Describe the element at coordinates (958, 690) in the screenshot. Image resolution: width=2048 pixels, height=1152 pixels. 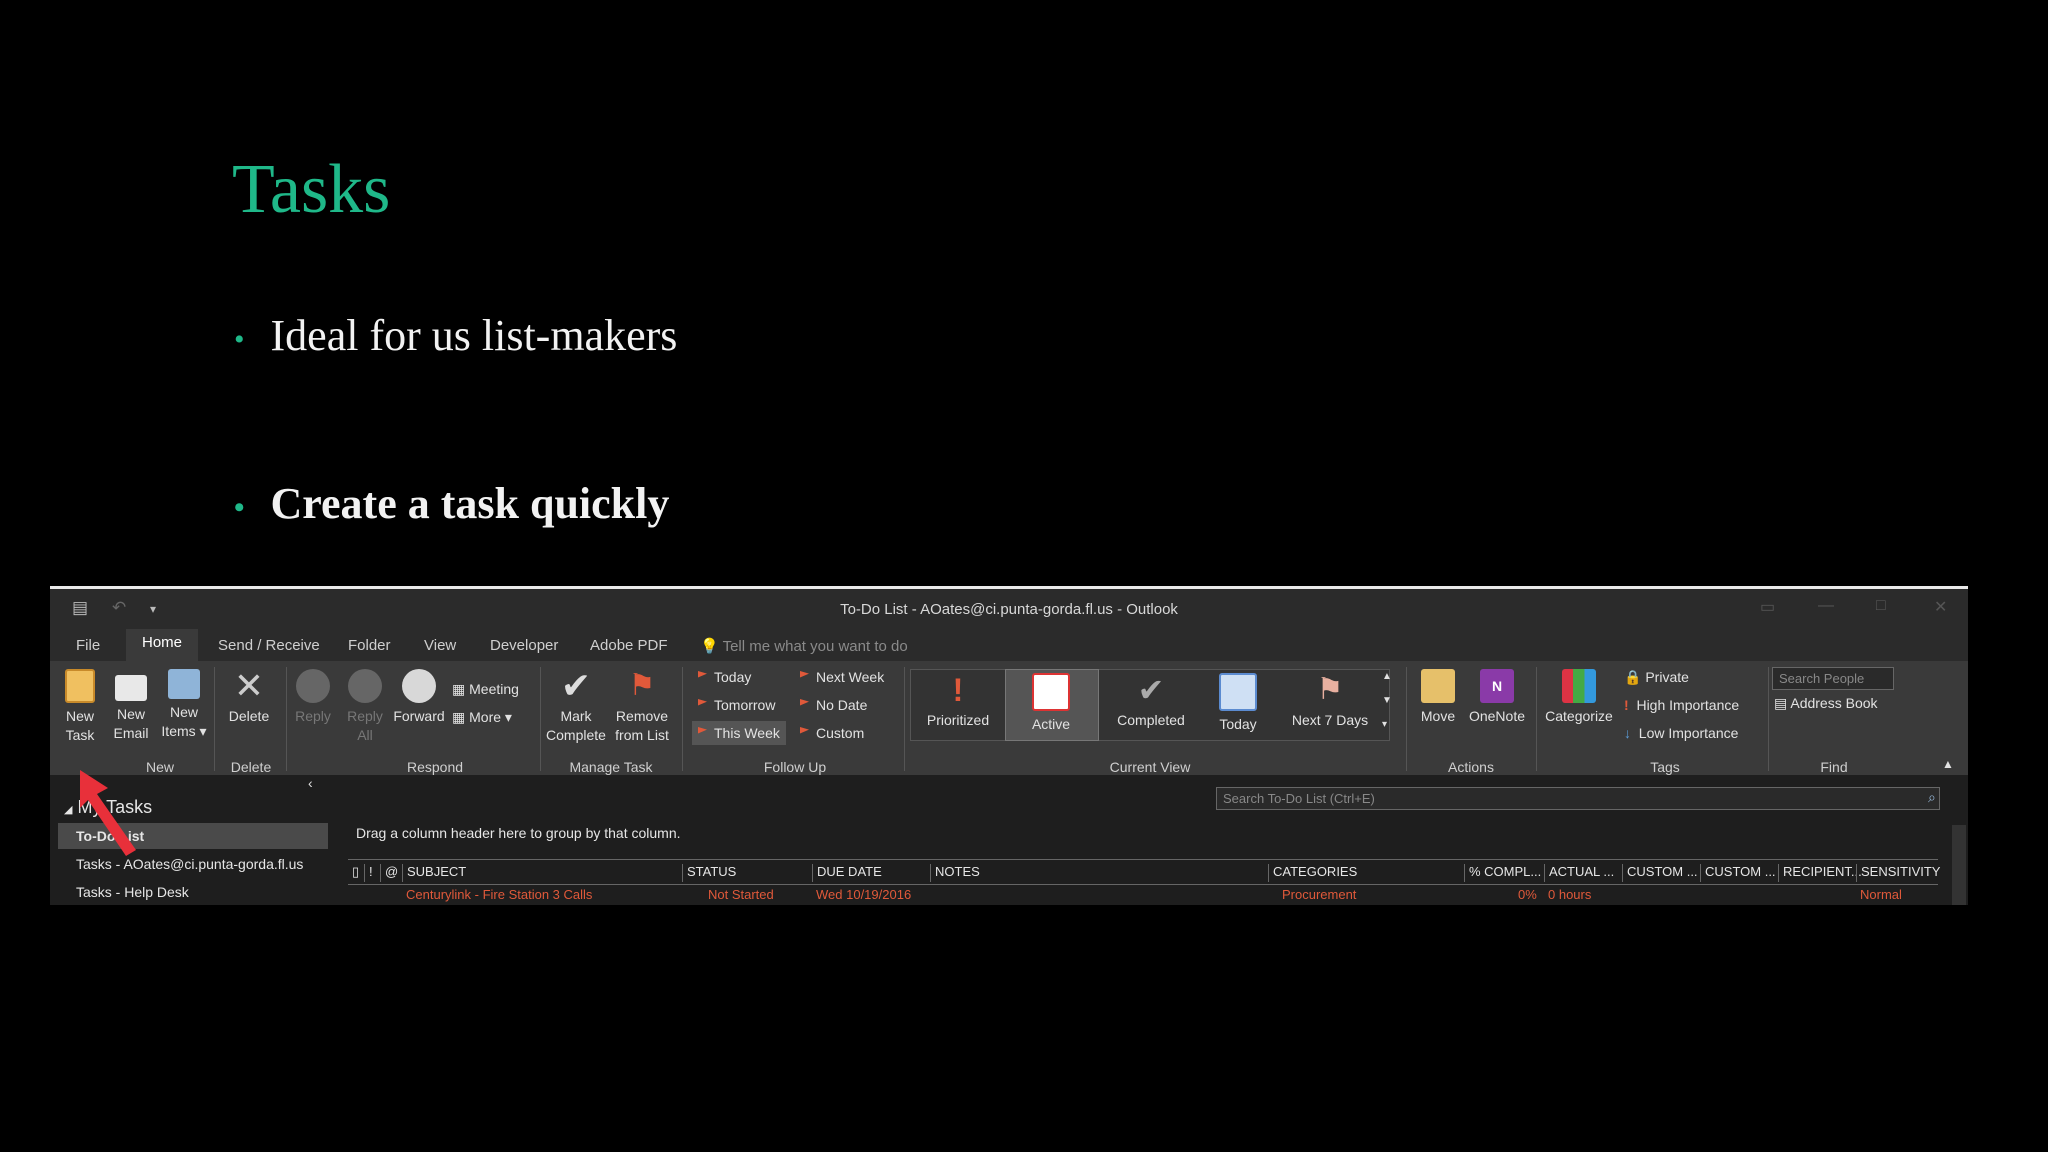
I see `exclamation-icon: !` at that location.